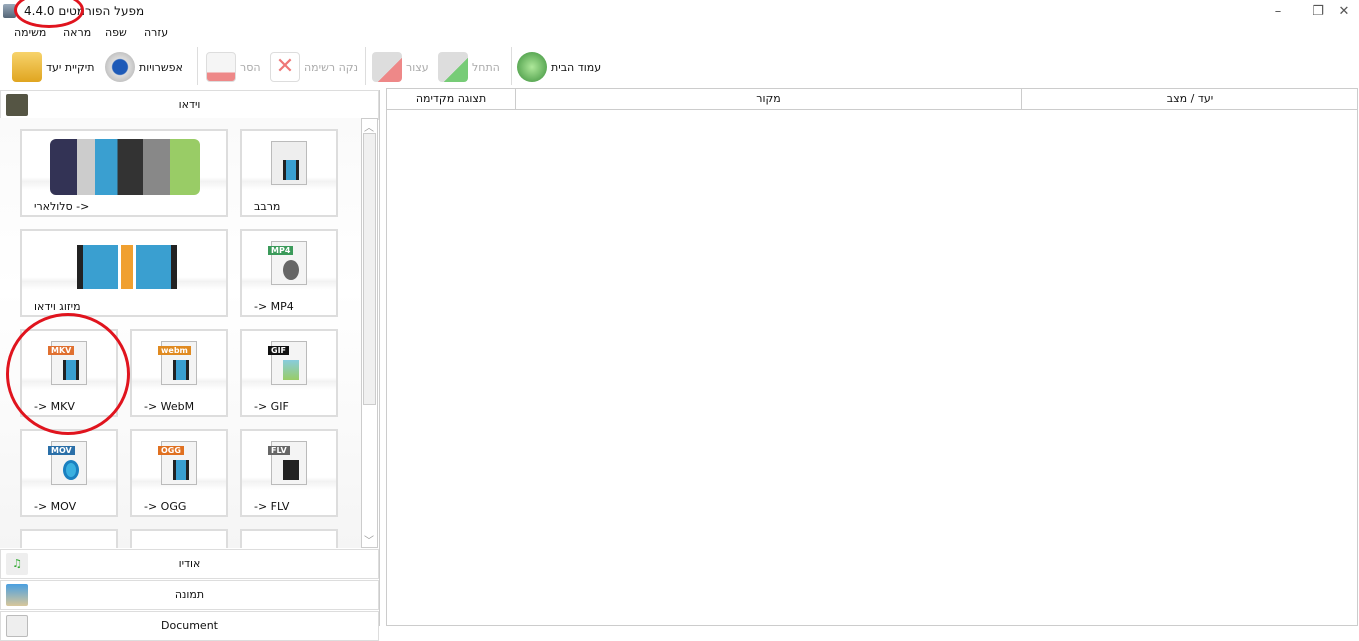 The image size is (1359, 641). Describe the element at coordinates (27, 67) in the screenshot. I see `folder-icon` at that location.